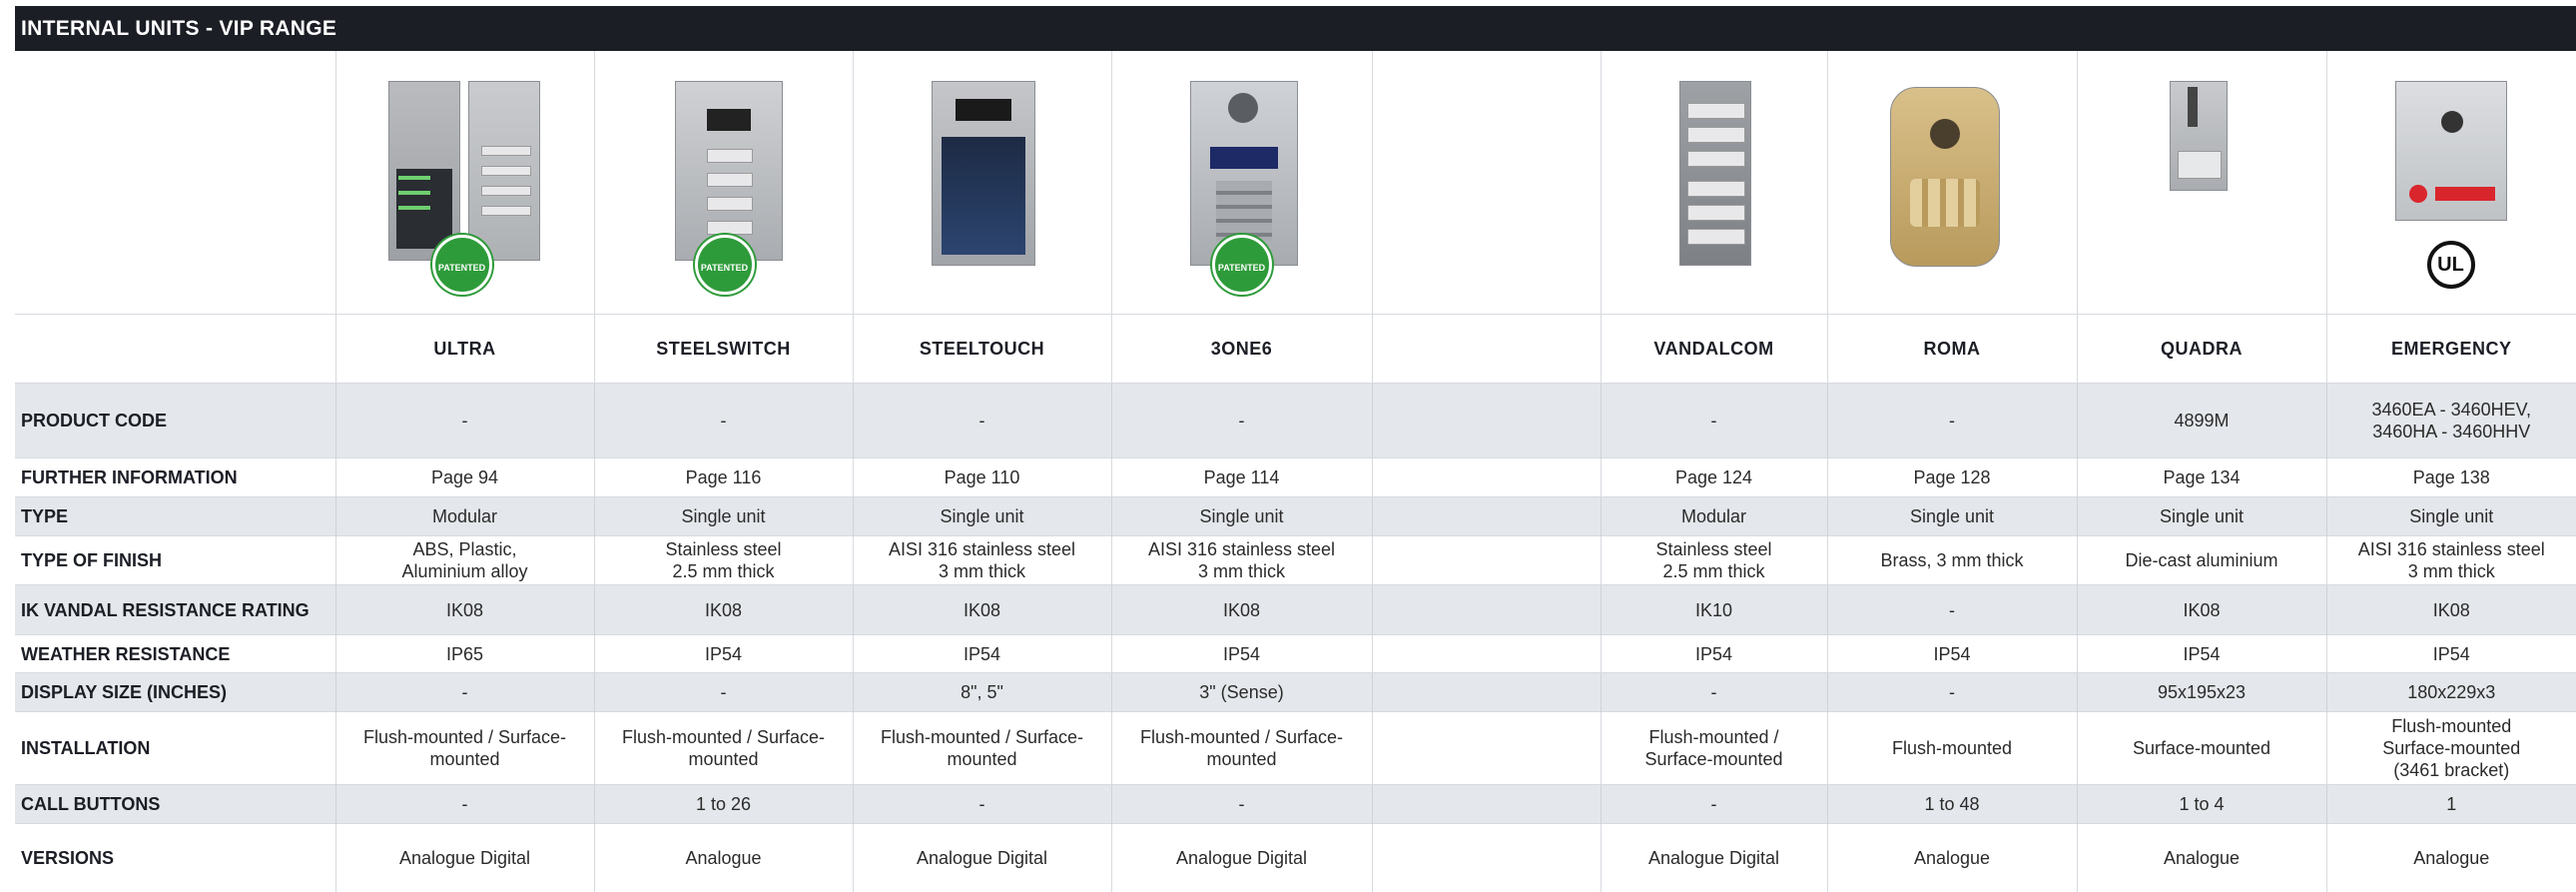 This screenshot has width=2576, height=892. I want to click on product-name: STEELSWITCH, so click(723, 350).